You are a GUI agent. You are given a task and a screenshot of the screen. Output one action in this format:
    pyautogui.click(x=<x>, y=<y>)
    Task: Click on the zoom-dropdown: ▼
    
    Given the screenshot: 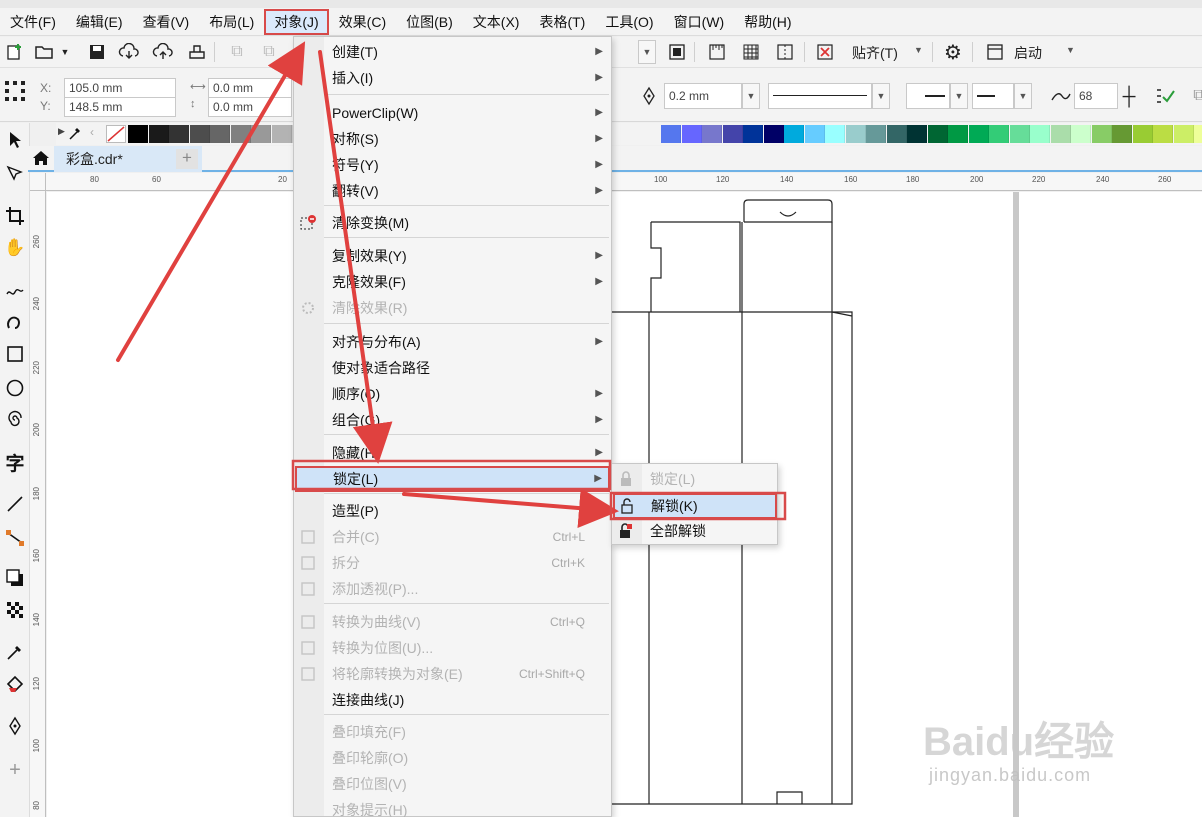 What is the action you would take?
    pyautogui.click(x=647, y=52)
    